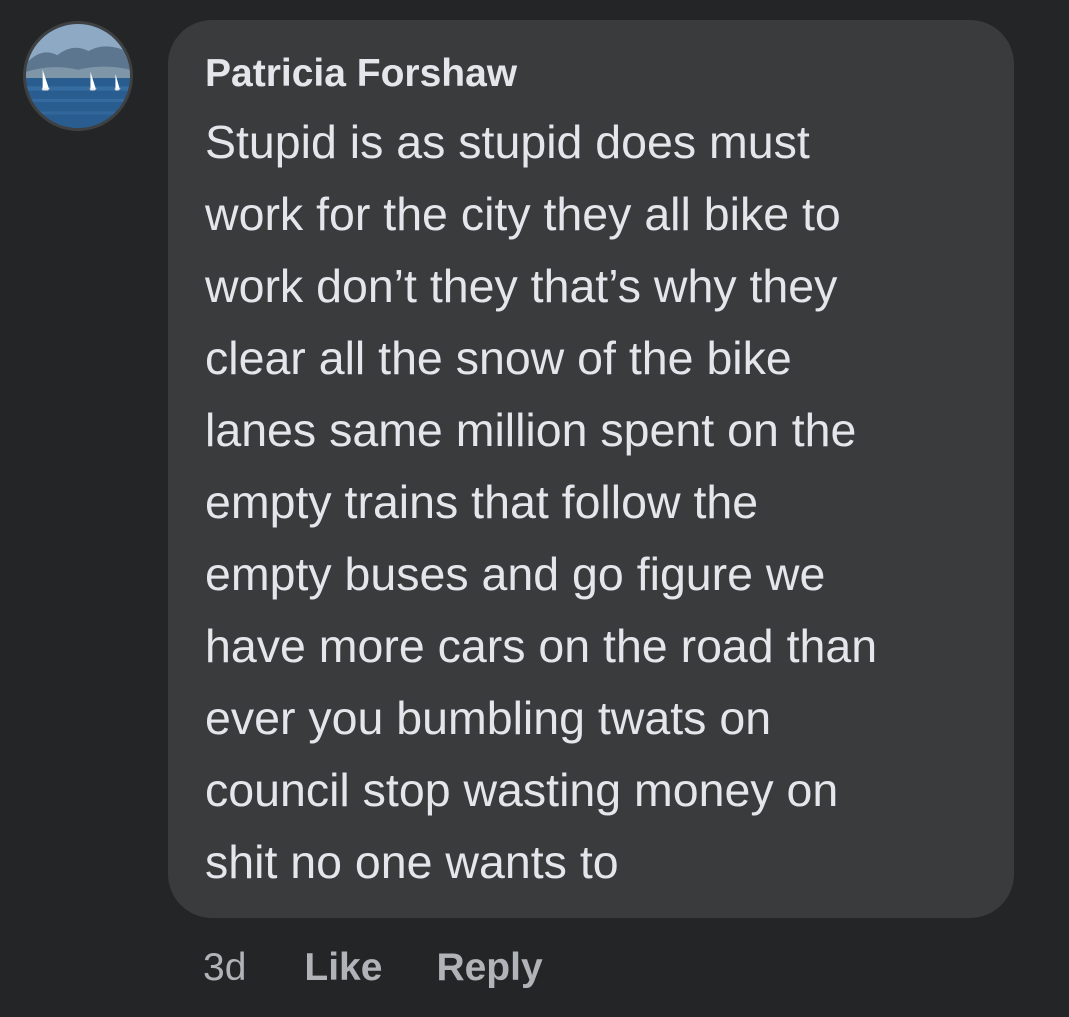  I want to click on comment-text-line: Stupid is as stupid does must, so click(507, 142).